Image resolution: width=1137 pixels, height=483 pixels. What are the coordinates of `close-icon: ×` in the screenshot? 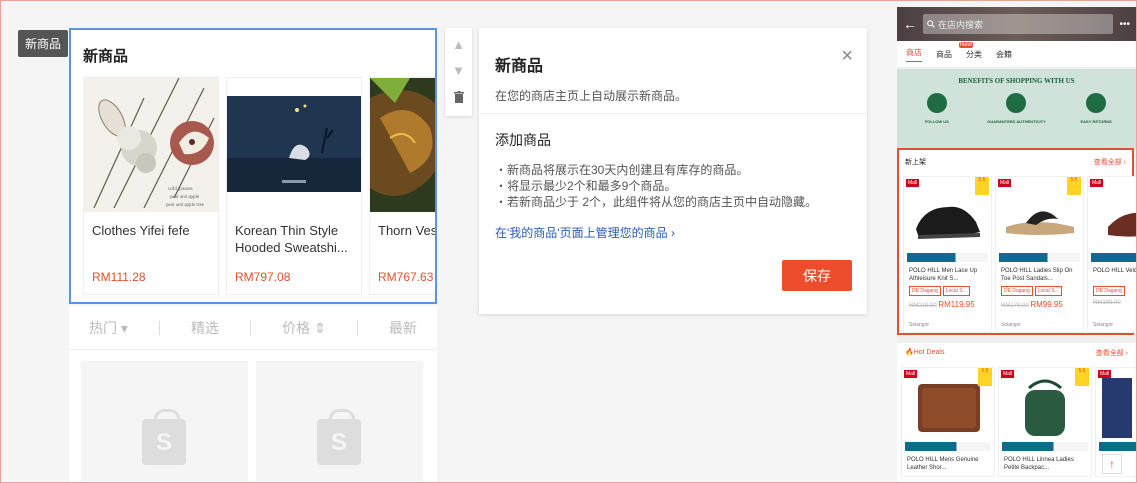 It's located at (847, 56).